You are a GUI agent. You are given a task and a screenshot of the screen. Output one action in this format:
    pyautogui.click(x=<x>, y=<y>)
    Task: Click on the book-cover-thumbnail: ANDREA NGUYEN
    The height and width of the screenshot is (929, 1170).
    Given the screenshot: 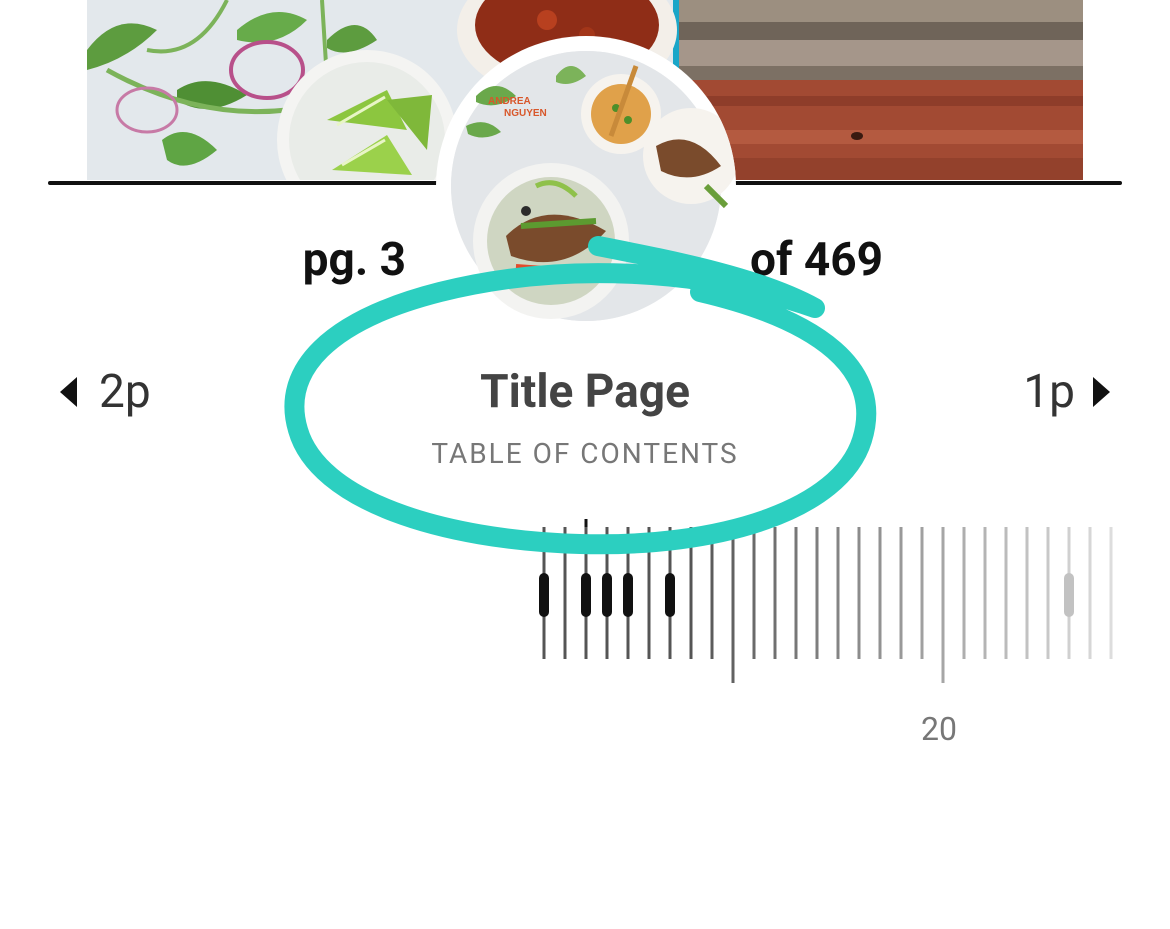 What is the action you would take?
    pyautogui.click(x=586, y=186)
    